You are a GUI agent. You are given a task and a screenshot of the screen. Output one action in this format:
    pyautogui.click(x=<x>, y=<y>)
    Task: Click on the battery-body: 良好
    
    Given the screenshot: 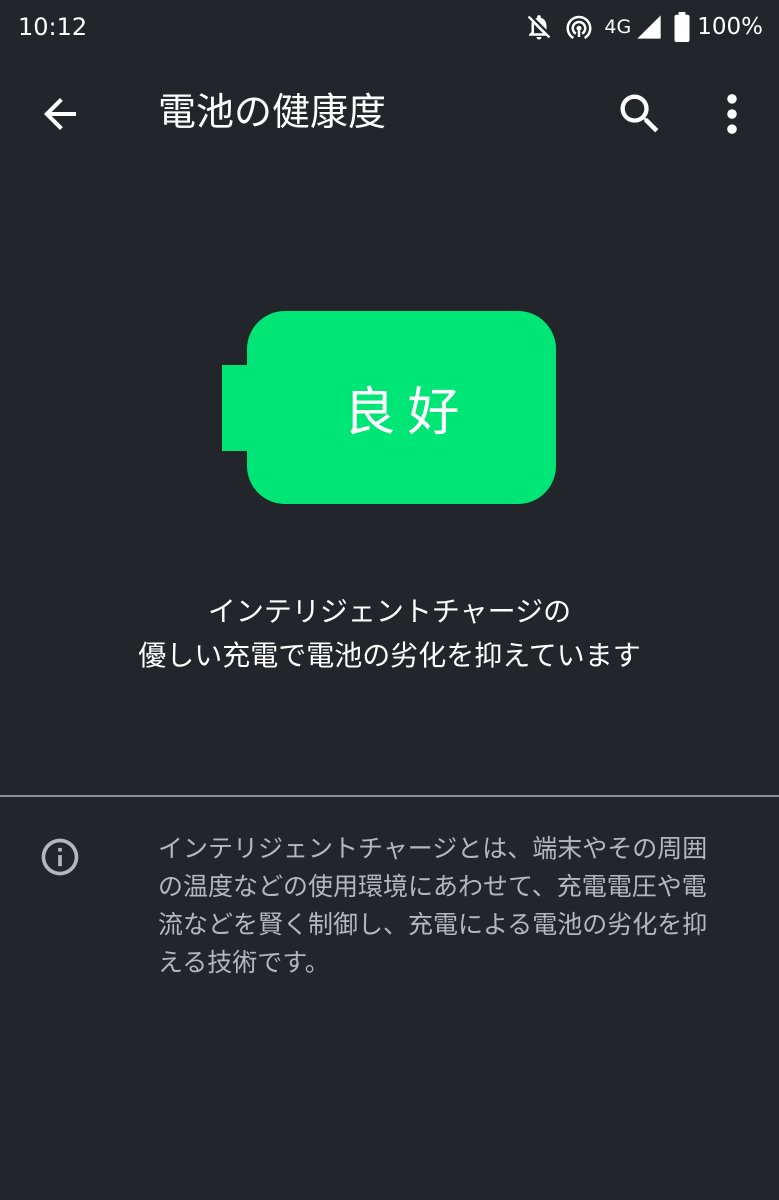 What is the action you would take?
    pyautogui.click(x=401, y=407)
    